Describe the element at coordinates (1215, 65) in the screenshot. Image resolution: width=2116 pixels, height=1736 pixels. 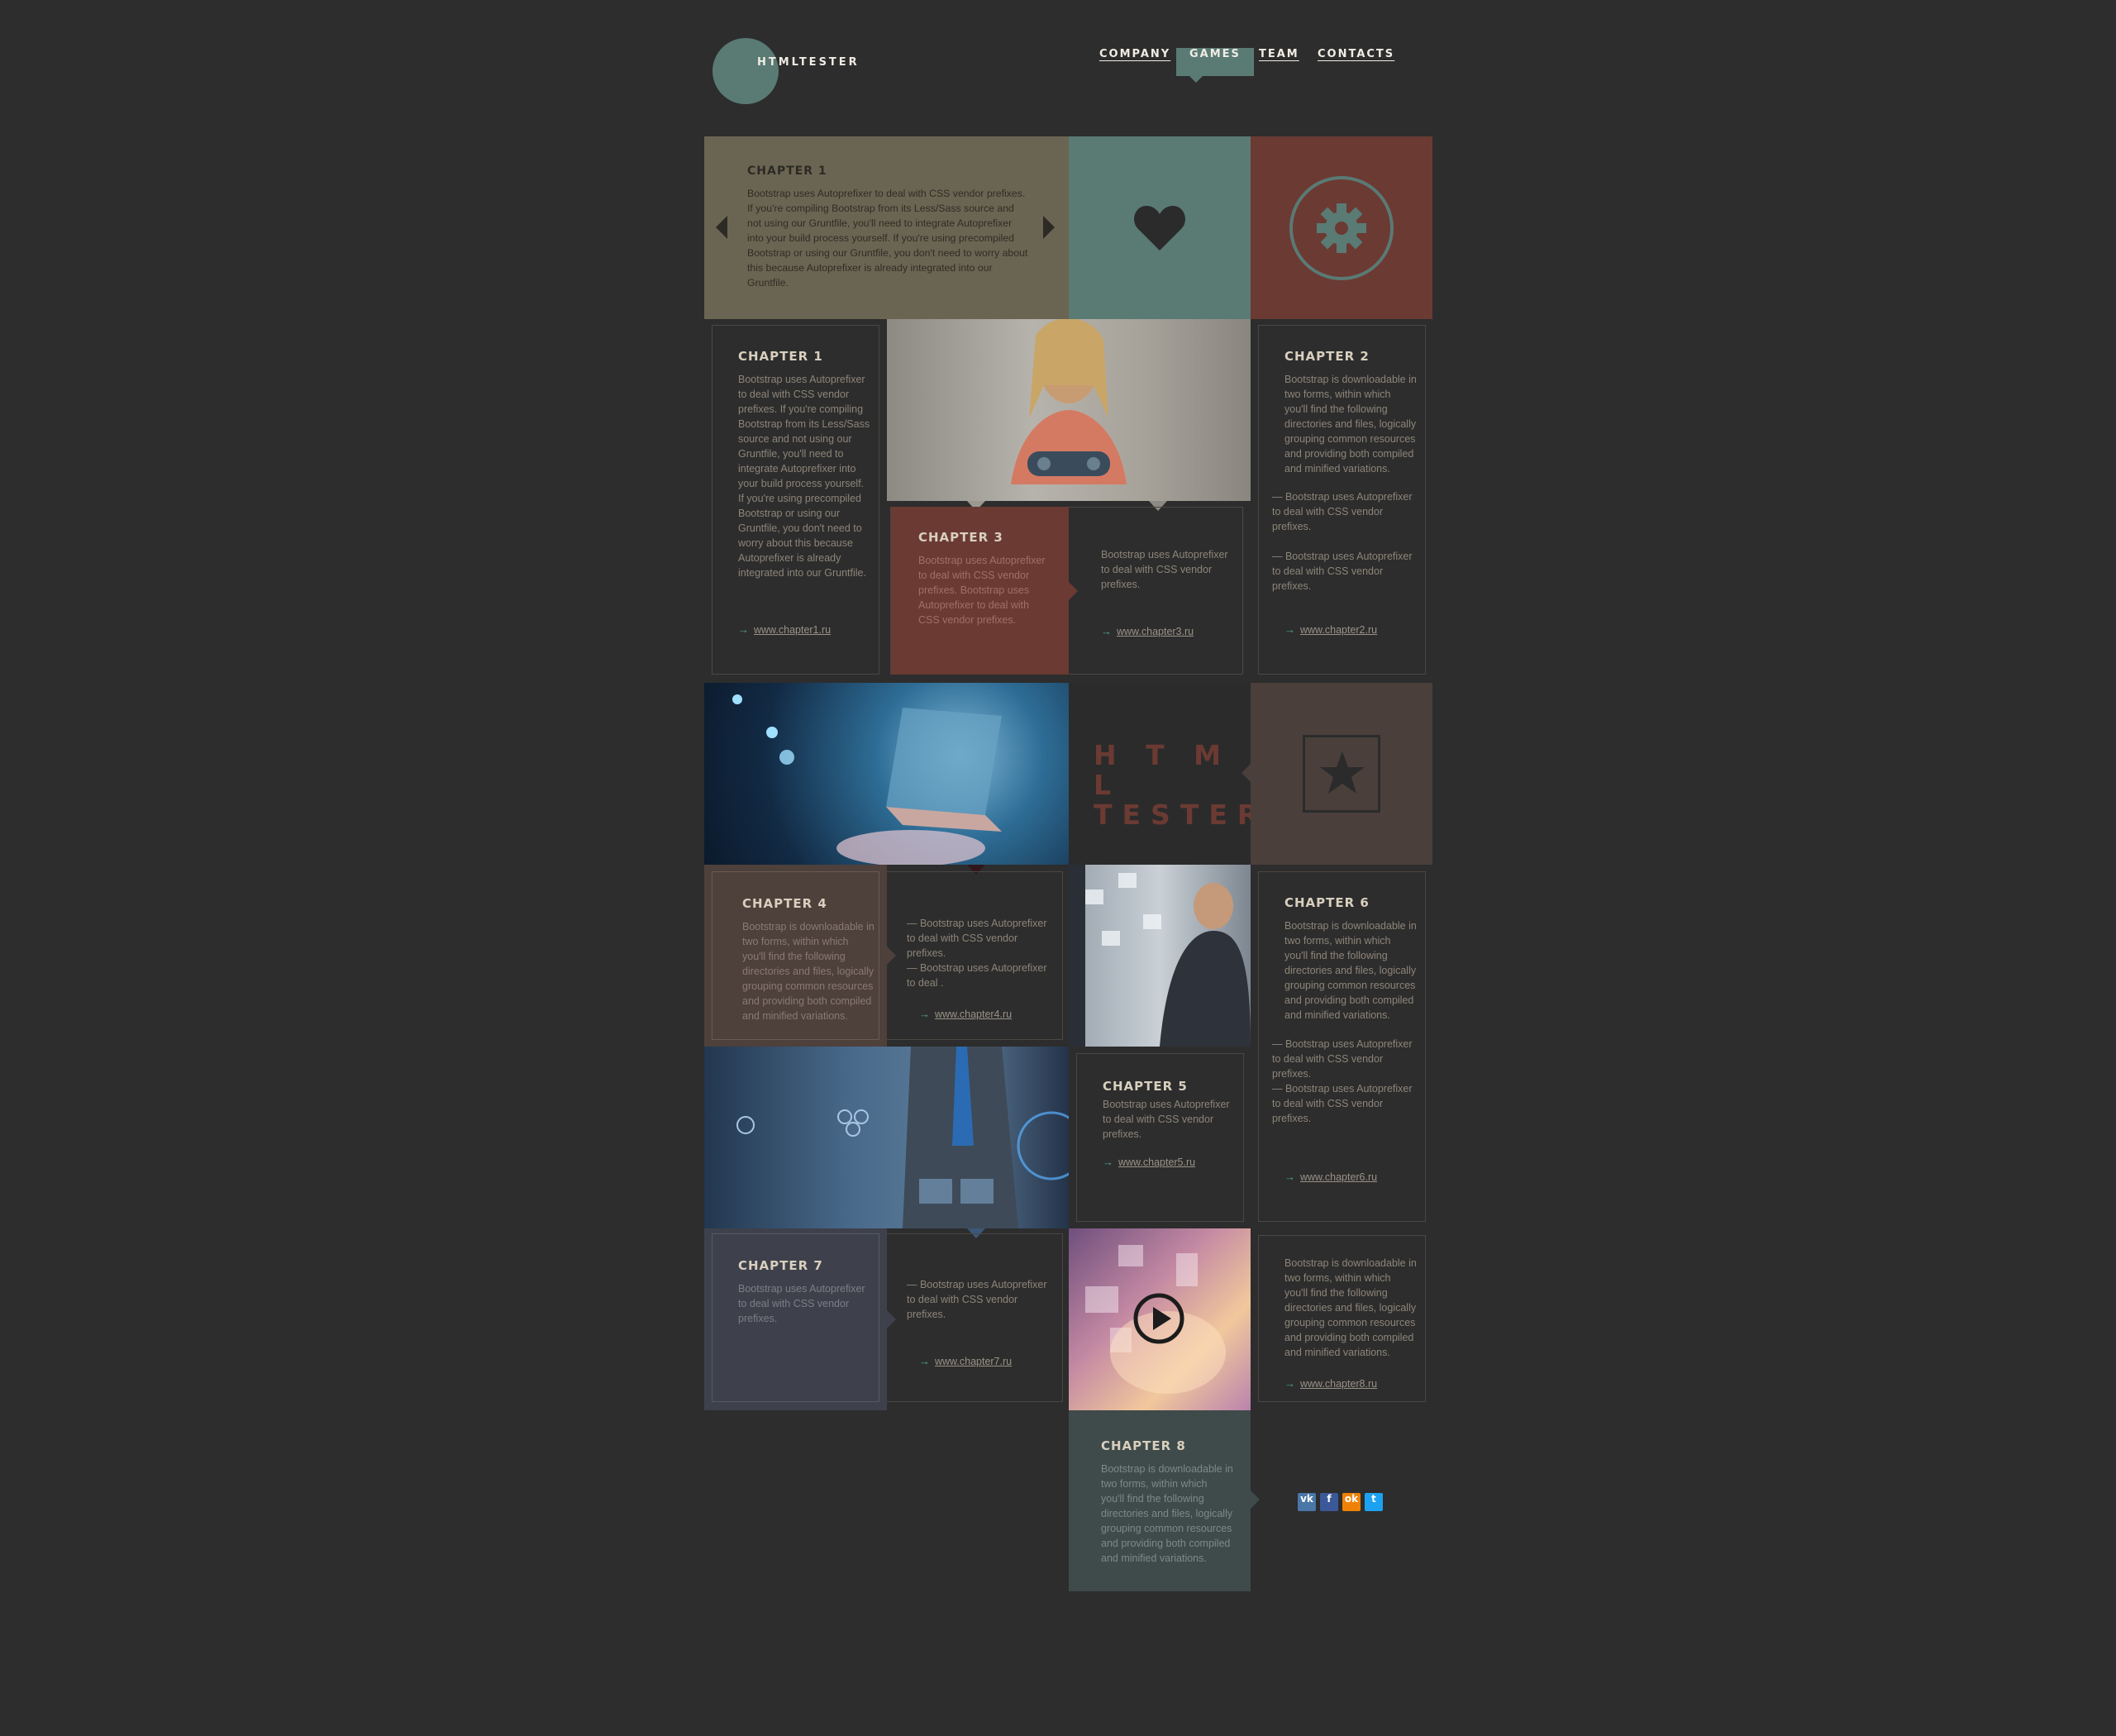
I see `nav-games: GAMES` at that location.